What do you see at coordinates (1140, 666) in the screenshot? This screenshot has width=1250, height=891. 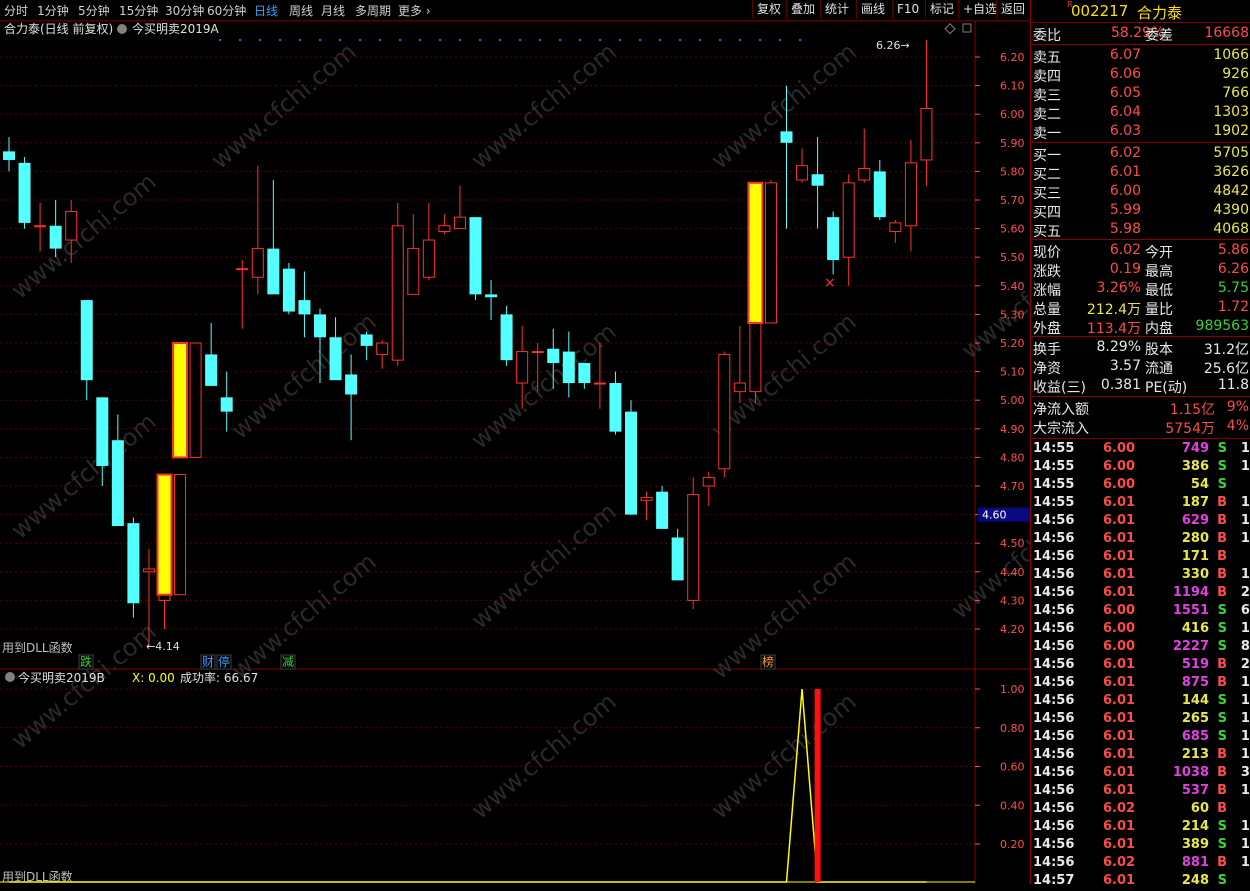 I see `tick-row: 14:566.01519B20` at bounding box center [1140, 666].